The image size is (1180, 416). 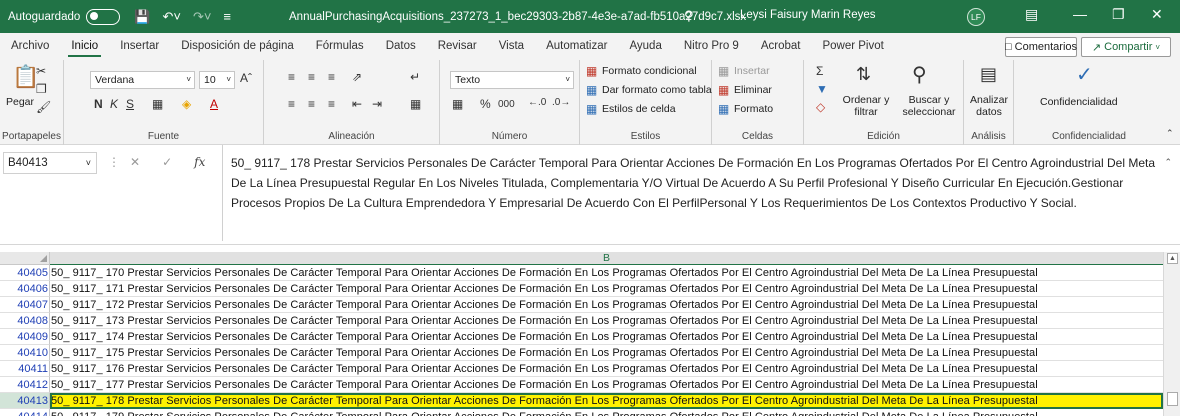 I want to click on format-cells-button: Formato, so click(x=753, y=109).